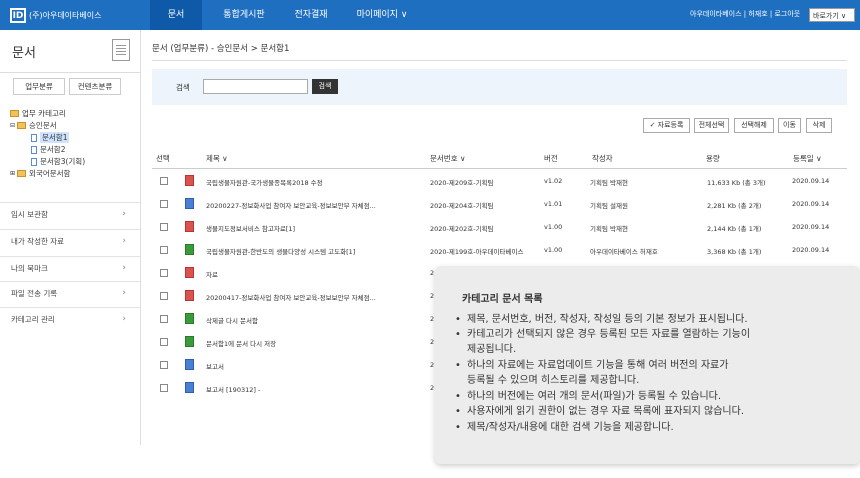  I want to click on cell-title: 보고서 [190312] -, so click(233, 389).